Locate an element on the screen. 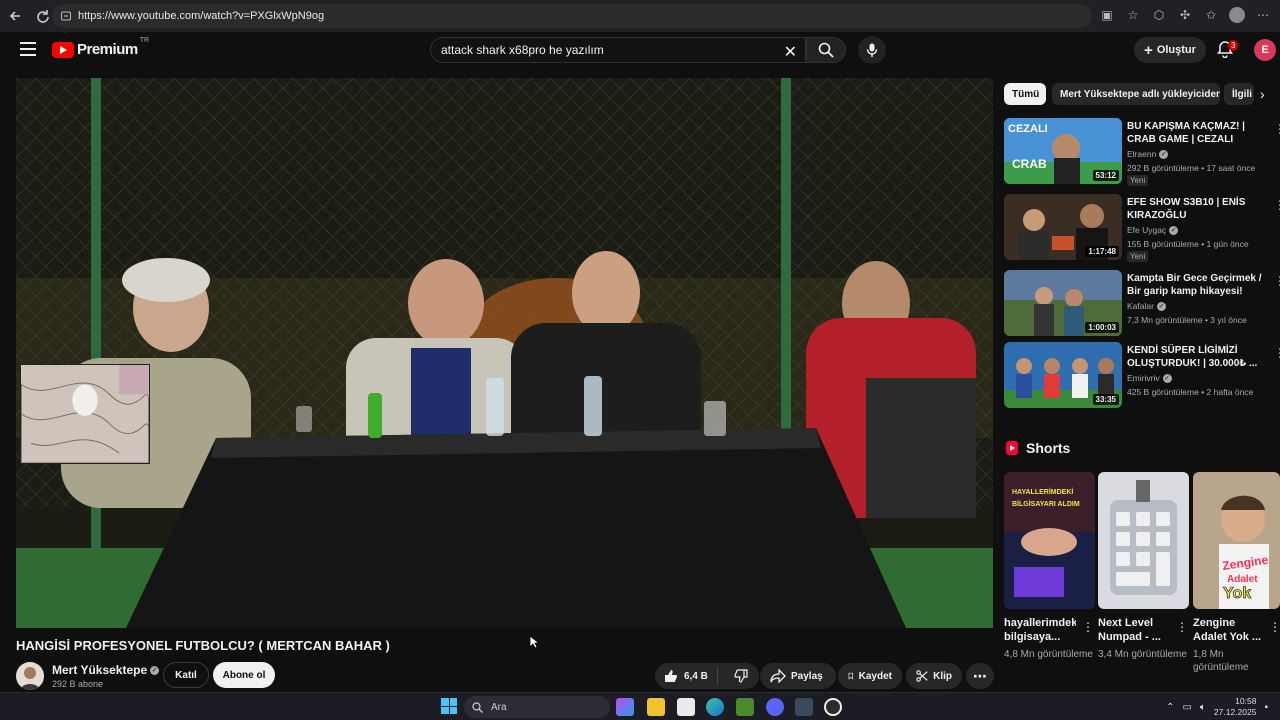  dislike-button is located at coordinates (741, 676).